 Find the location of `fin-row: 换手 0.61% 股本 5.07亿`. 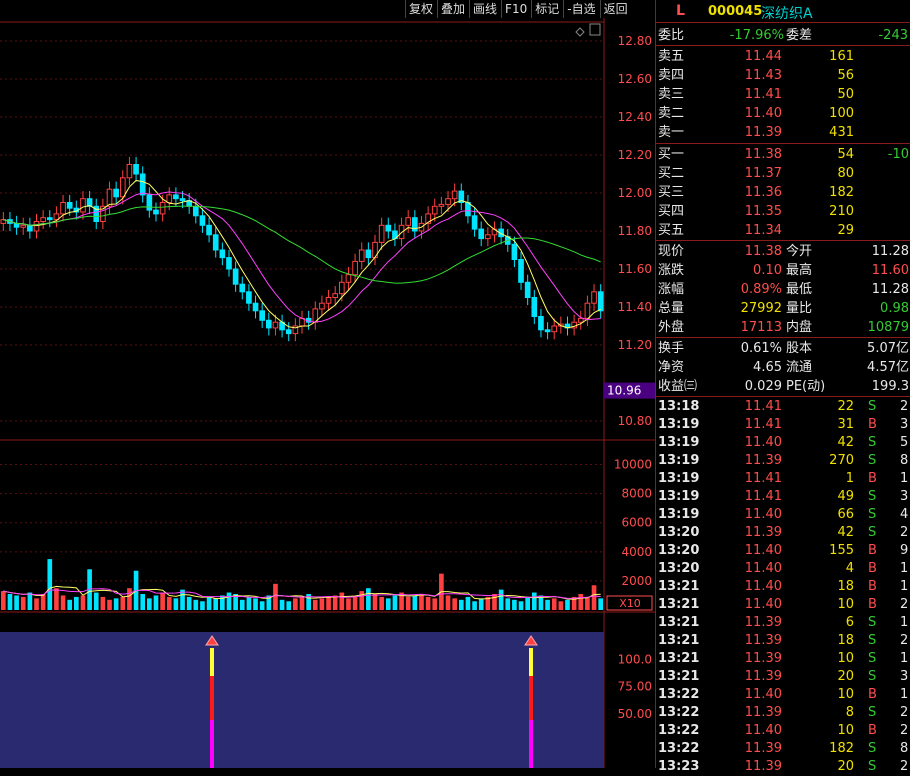

fin-row: 换手 0.61% 股本 5.07亿 is located at coordinates (783, 348).